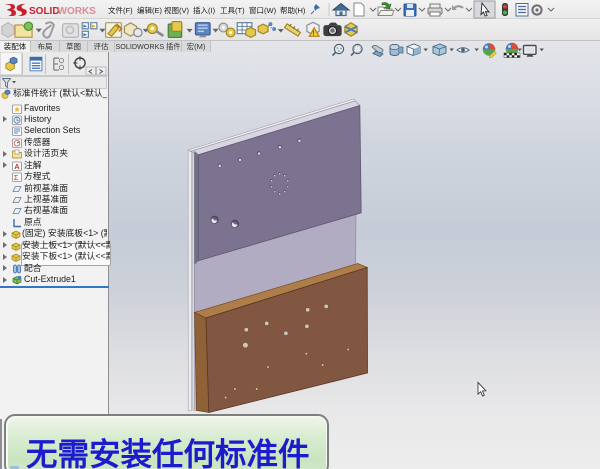  I want to click on svg-text: SOLID, so click(44, 11).